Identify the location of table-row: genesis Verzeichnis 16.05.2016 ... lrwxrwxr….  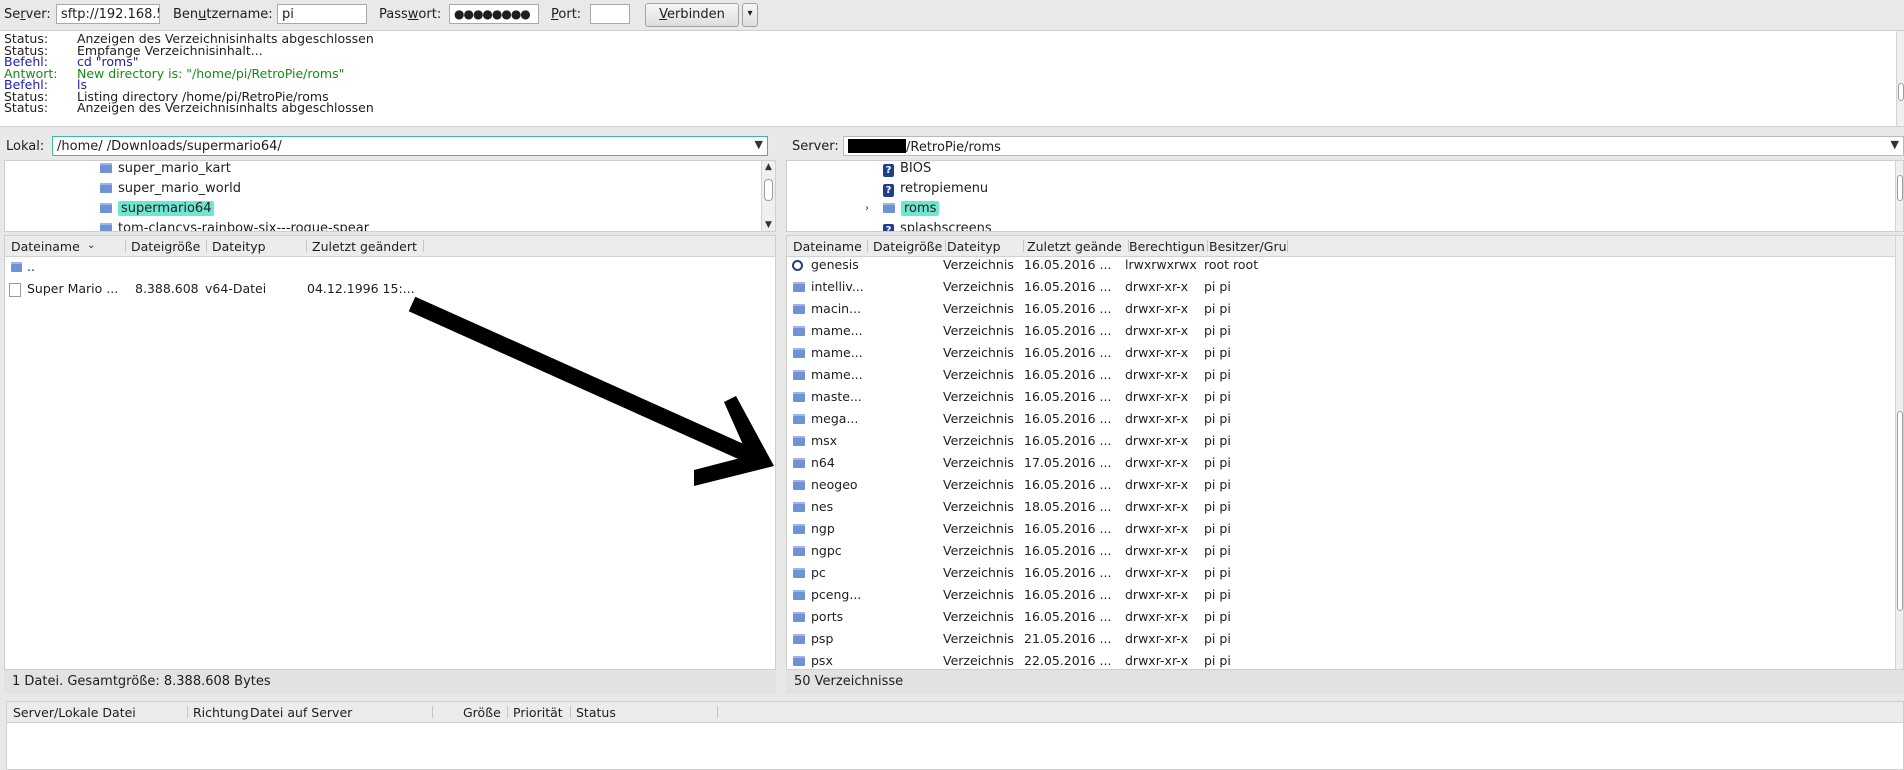
(1345, 265).